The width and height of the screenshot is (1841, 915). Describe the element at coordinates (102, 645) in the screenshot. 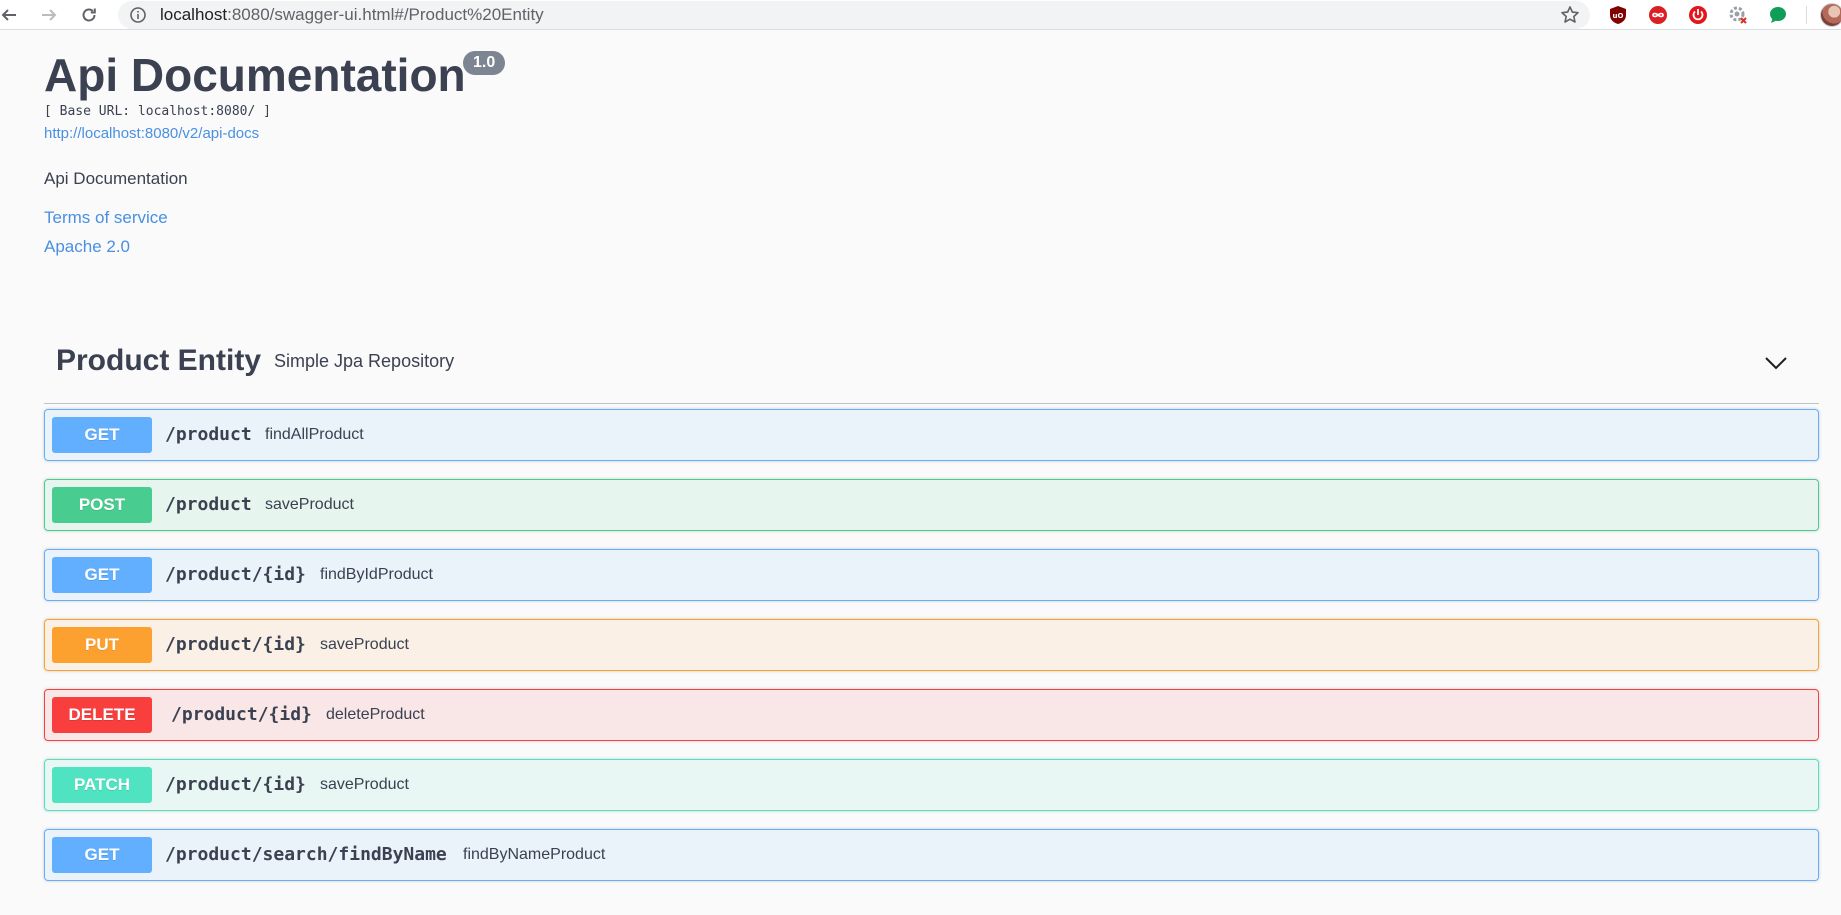

I see `method-badge: PUT` at that location.